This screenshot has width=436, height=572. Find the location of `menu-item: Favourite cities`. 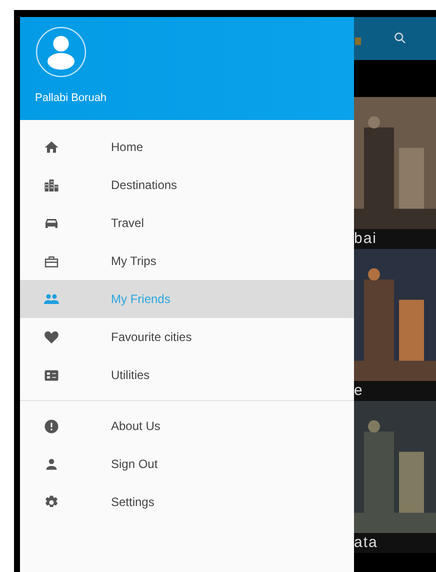

menu-item: Favourite cities is located at coordinates (187, 337).